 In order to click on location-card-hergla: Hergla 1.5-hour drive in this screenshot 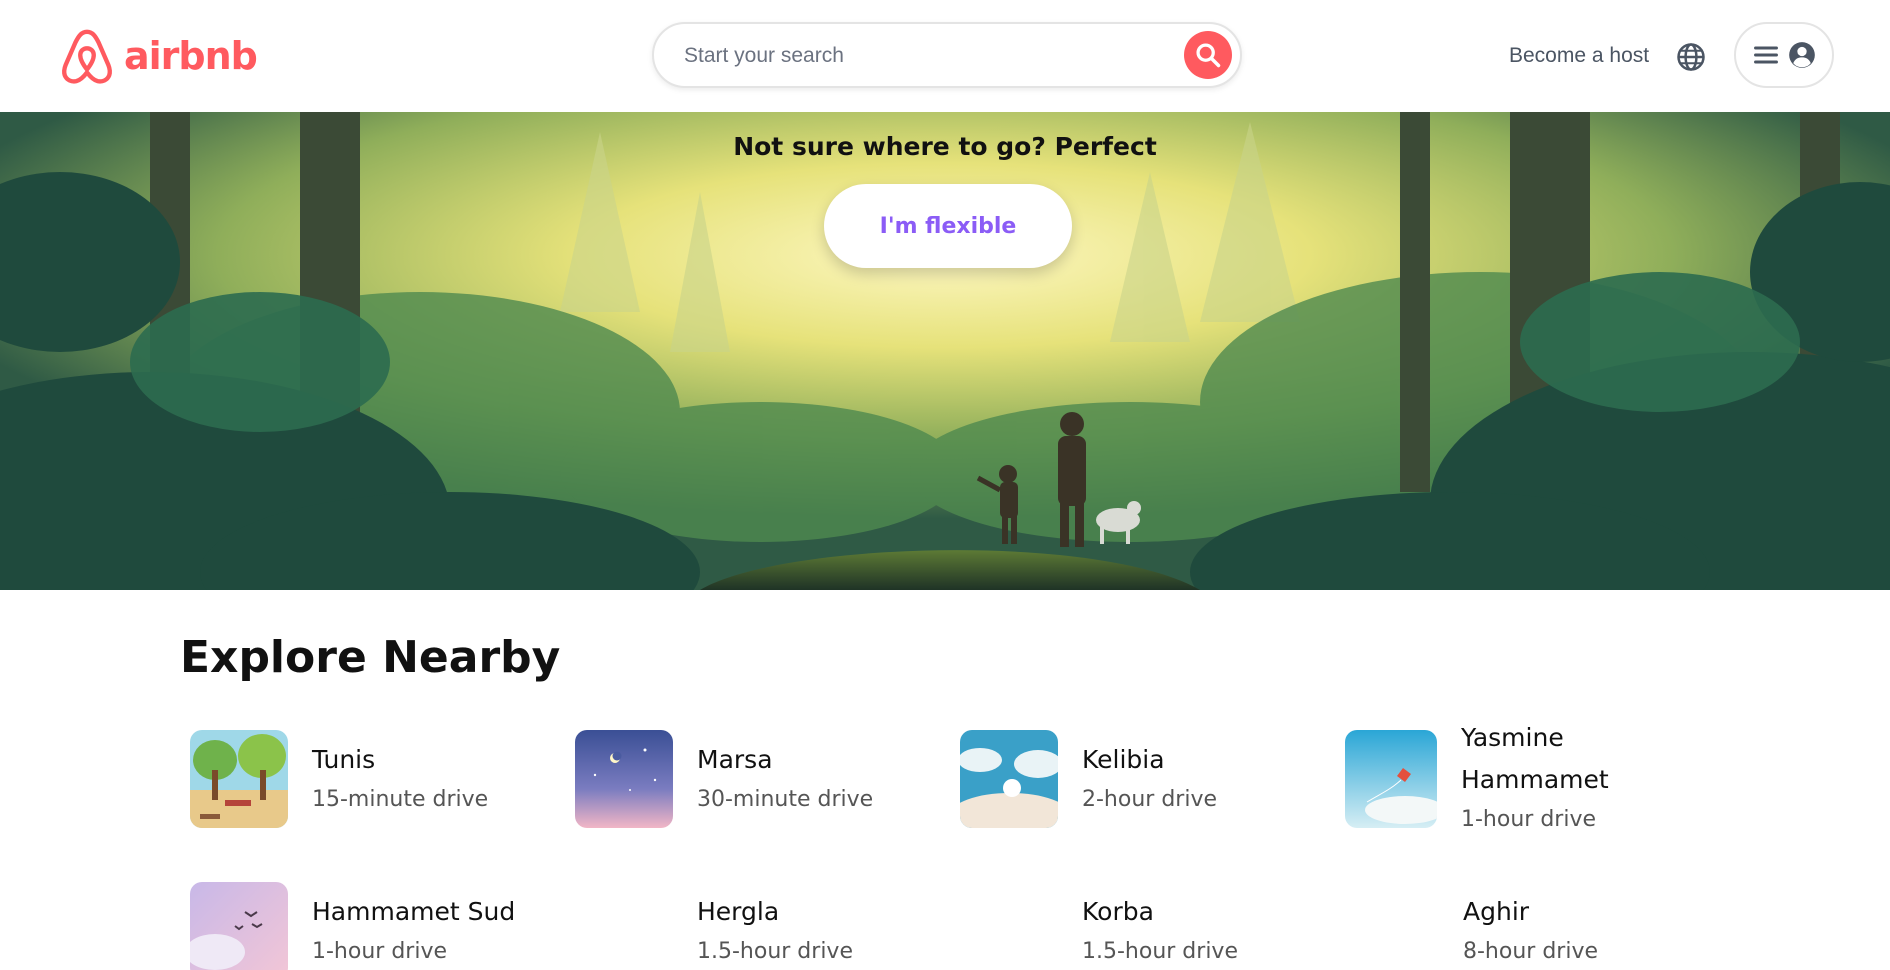, I will do `click(760, 926)`.